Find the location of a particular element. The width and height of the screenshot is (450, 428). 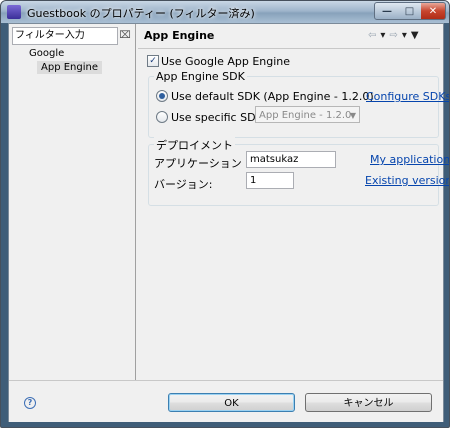

view-menu-icon: ▼ is located at coordinates (415, 35).